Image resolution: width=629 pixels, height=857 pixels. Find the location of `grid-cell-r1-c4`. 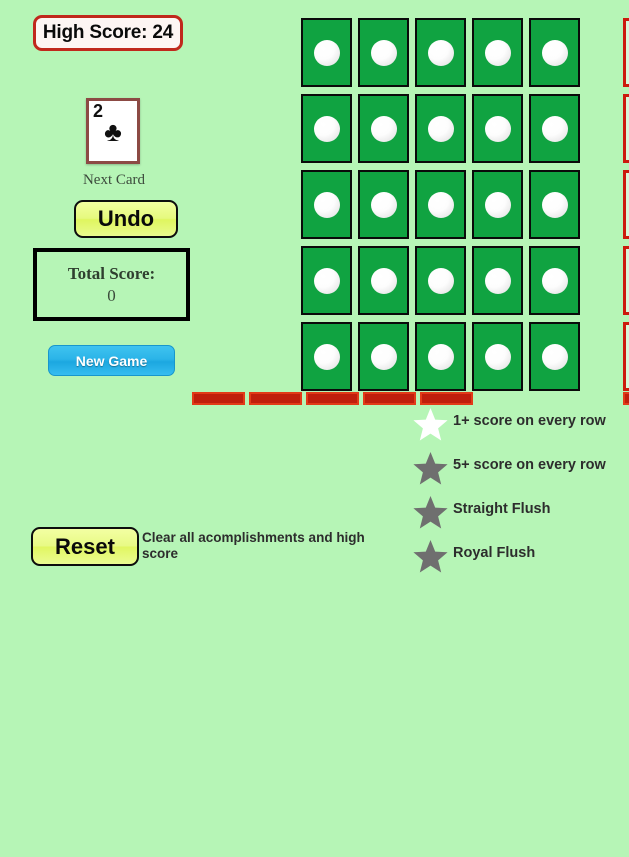

grid-cell-r1-c4 is located at coordinates (497, 52).